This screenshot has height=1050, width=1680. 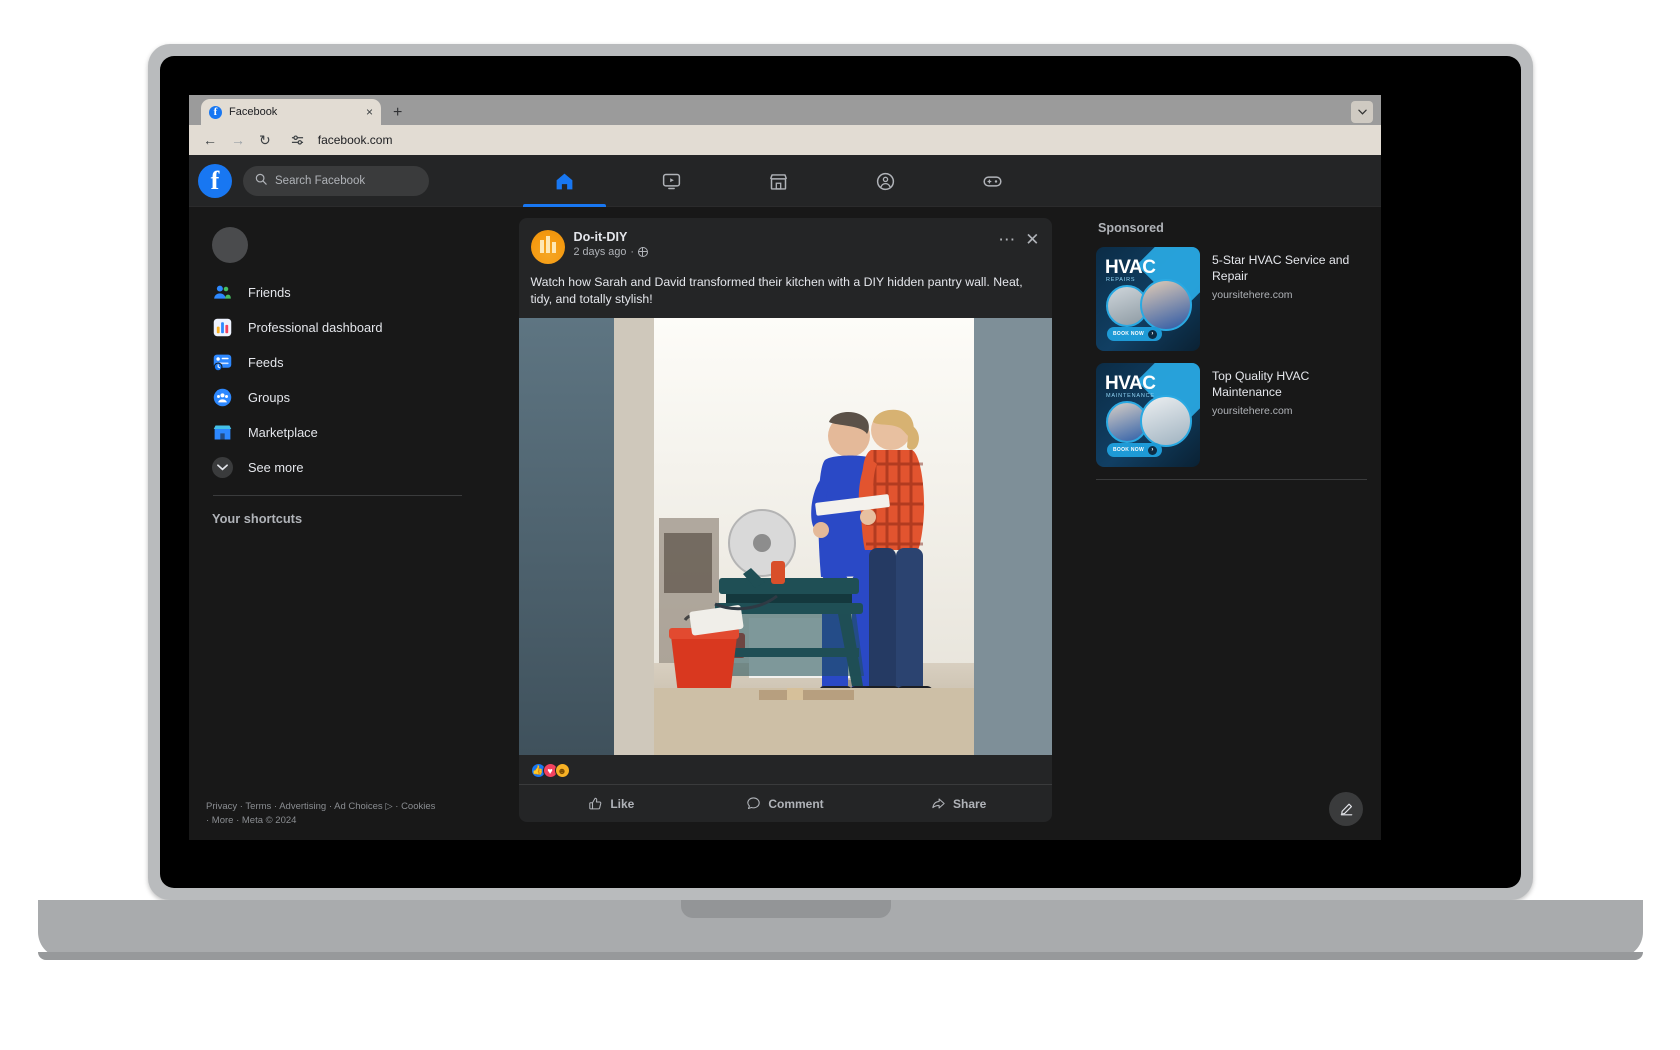 What do you see at coordinates (337, 292) in the screenshot?
I see `sidebar-item-friends: Friends` at bounding box center [337, 292].